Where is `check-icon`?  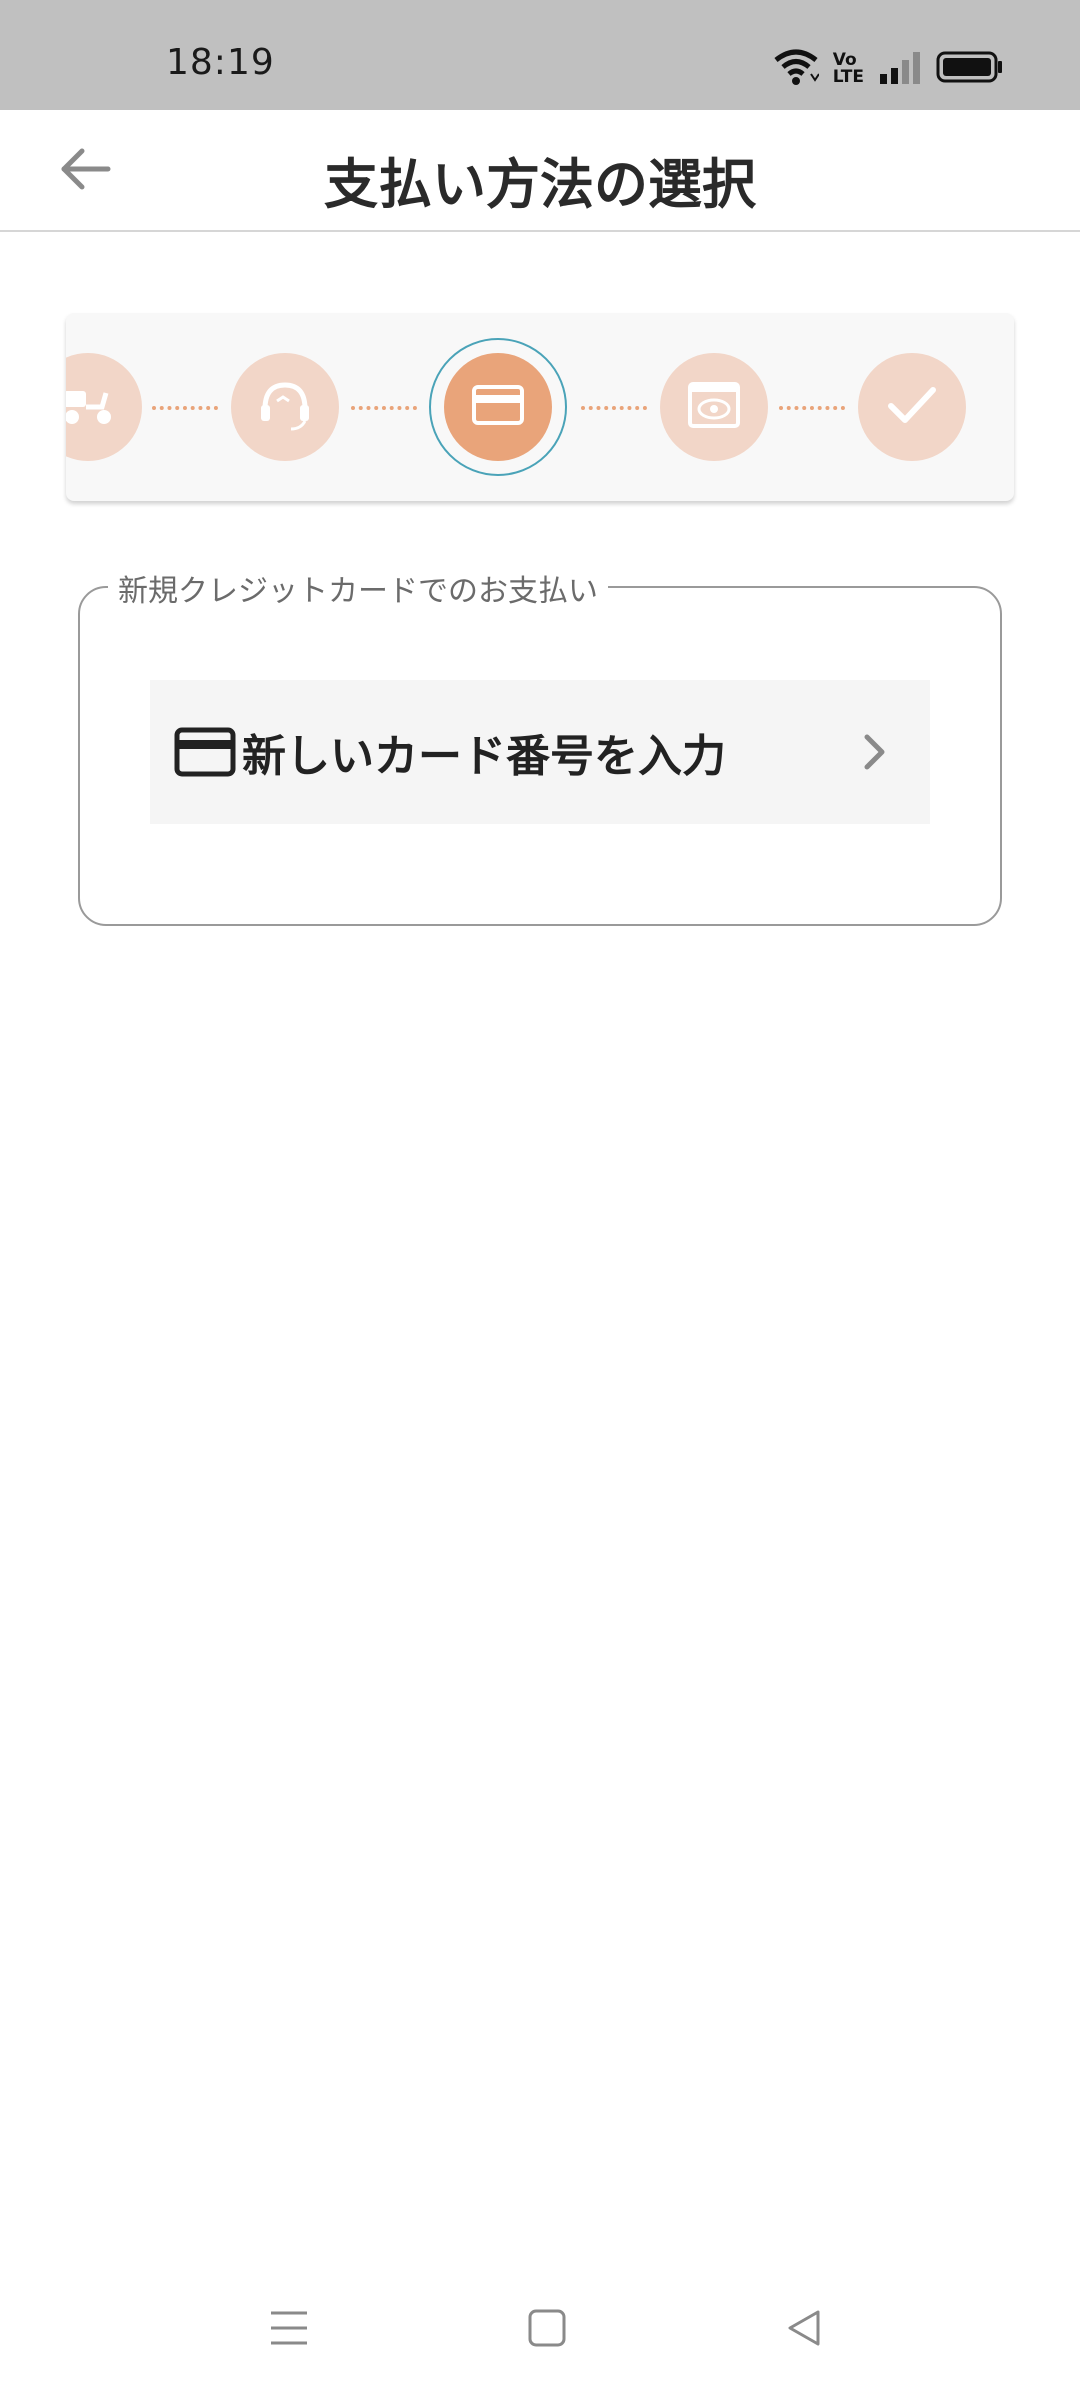
check-icon is located at coordinates (912, 407).